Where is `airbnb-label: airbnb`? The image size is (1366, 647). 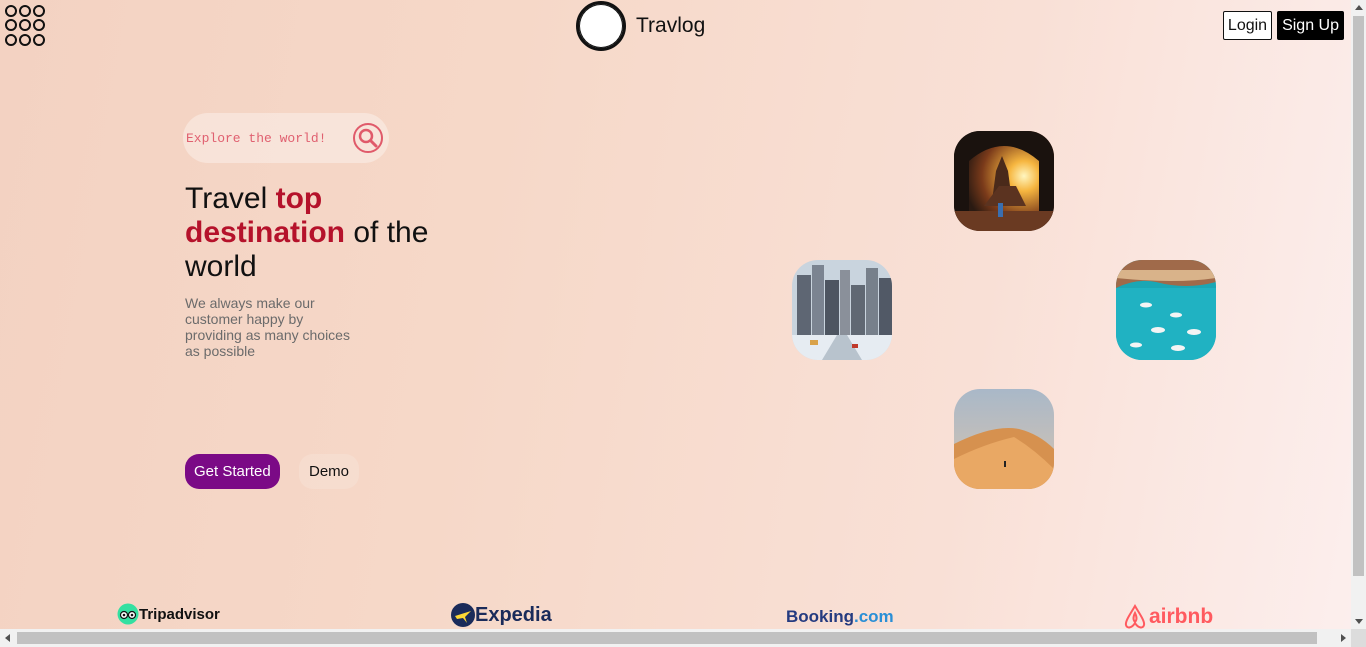
airbnb-label: airbnb is located at coordinates (1181, 616).